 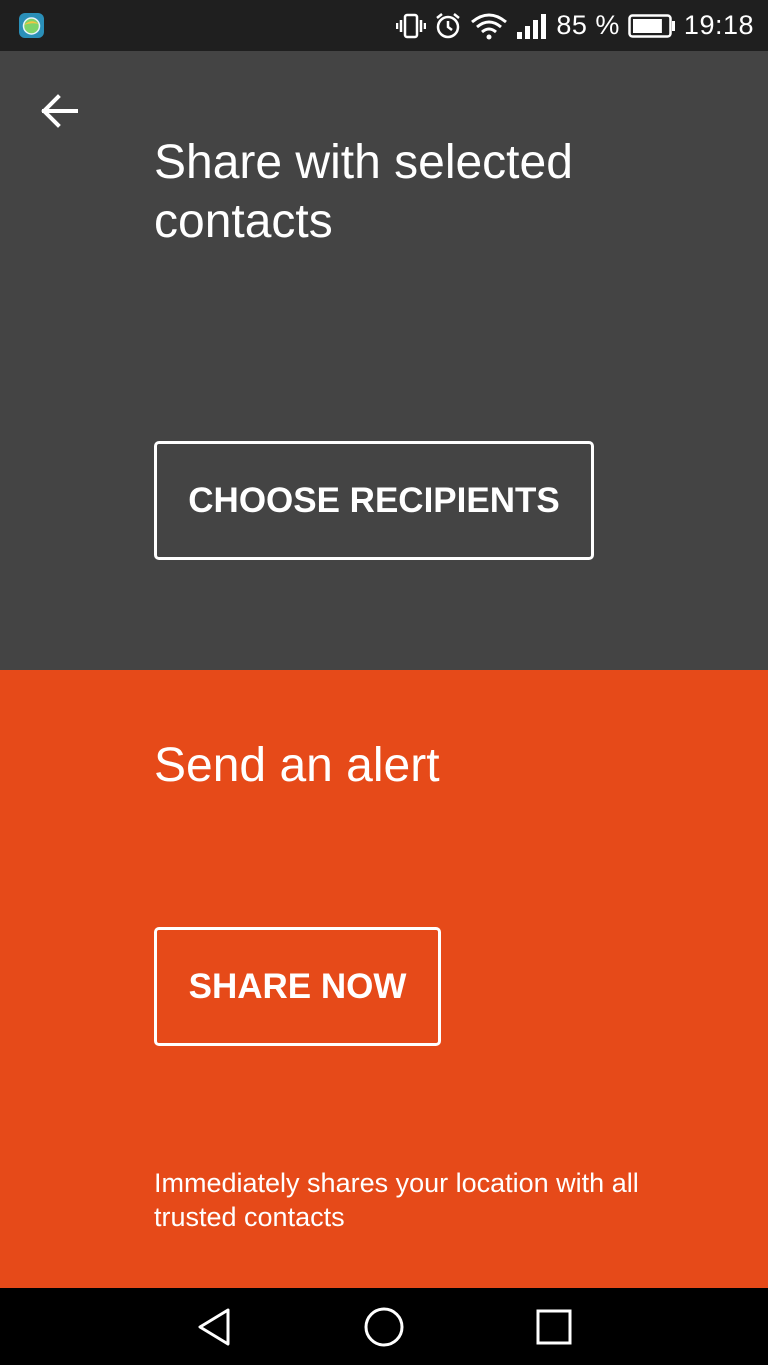 I want to click on nav-home-icon, so click(x=384, y=1327).